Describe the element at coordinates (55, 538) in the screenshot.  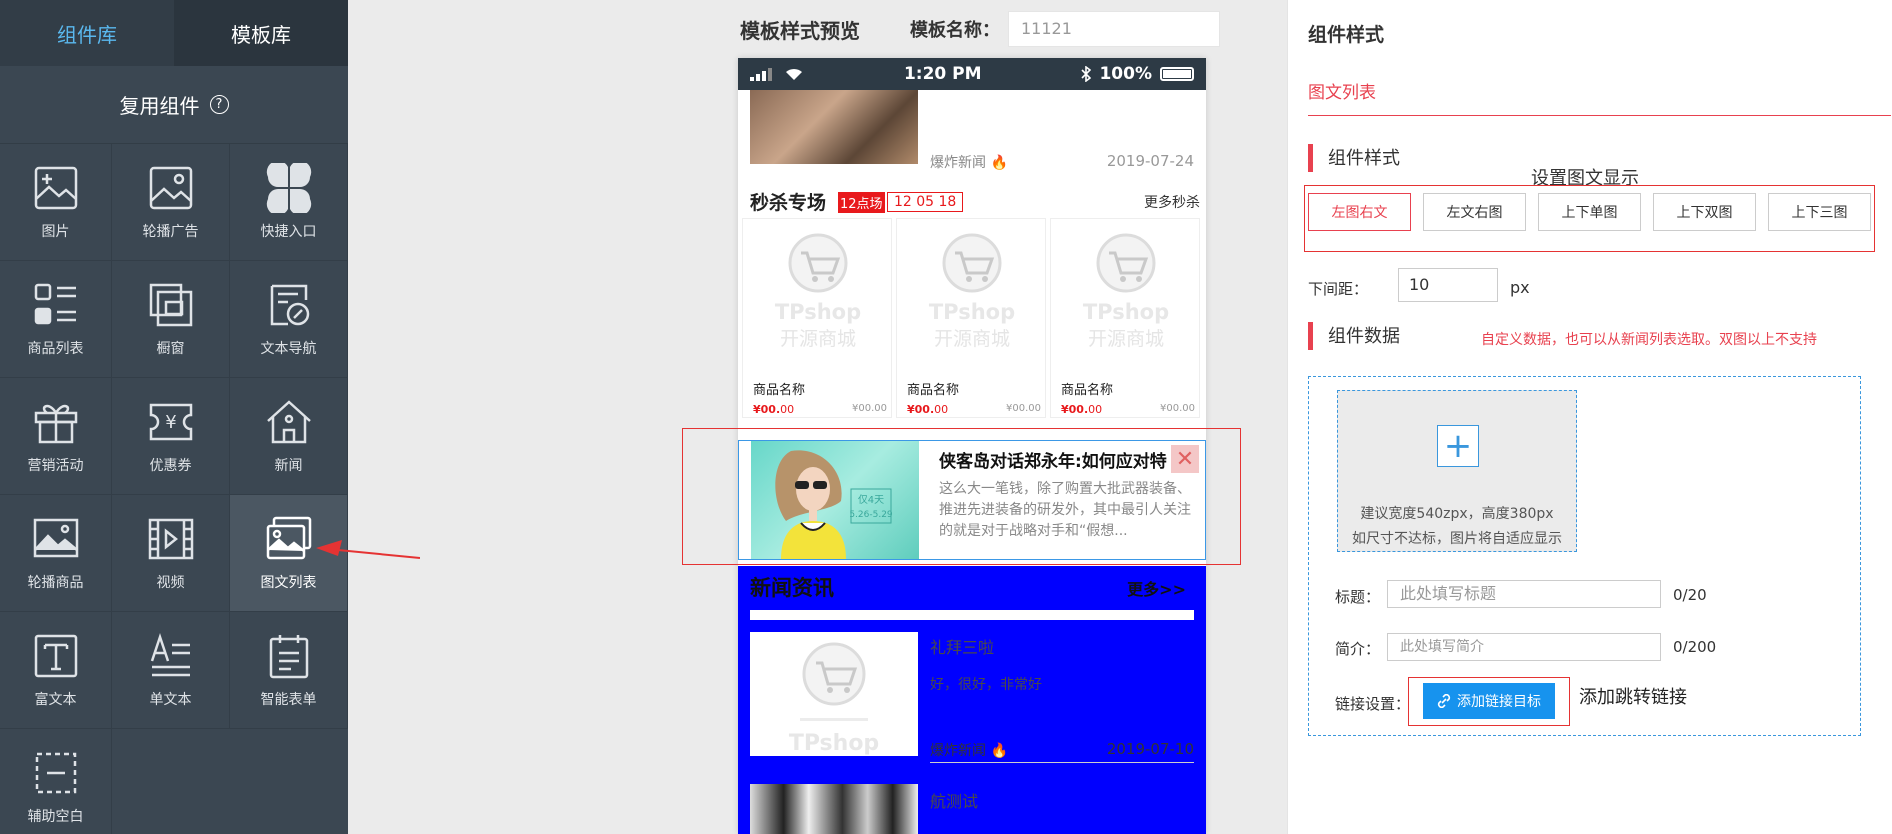
I see `carousel-product-icon` at that location.